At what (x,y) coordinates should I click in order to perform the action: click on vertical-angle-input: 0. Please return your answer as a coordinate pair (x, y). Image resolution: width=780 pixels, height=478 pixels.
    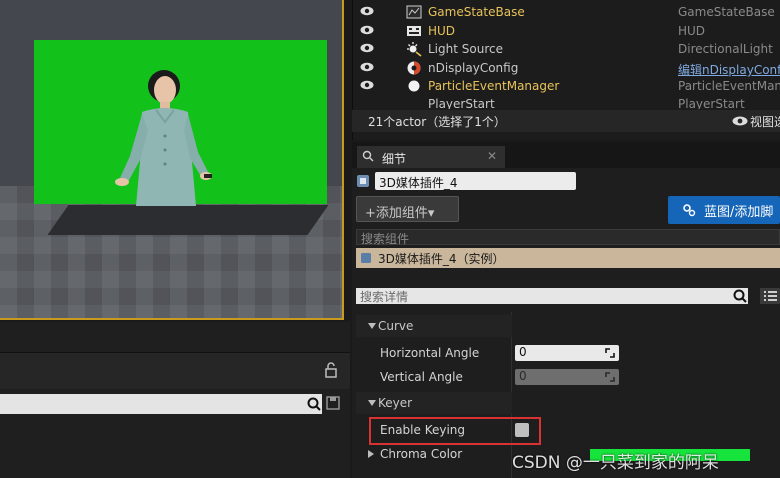
    Looking at the image, I should click on (567, 377).